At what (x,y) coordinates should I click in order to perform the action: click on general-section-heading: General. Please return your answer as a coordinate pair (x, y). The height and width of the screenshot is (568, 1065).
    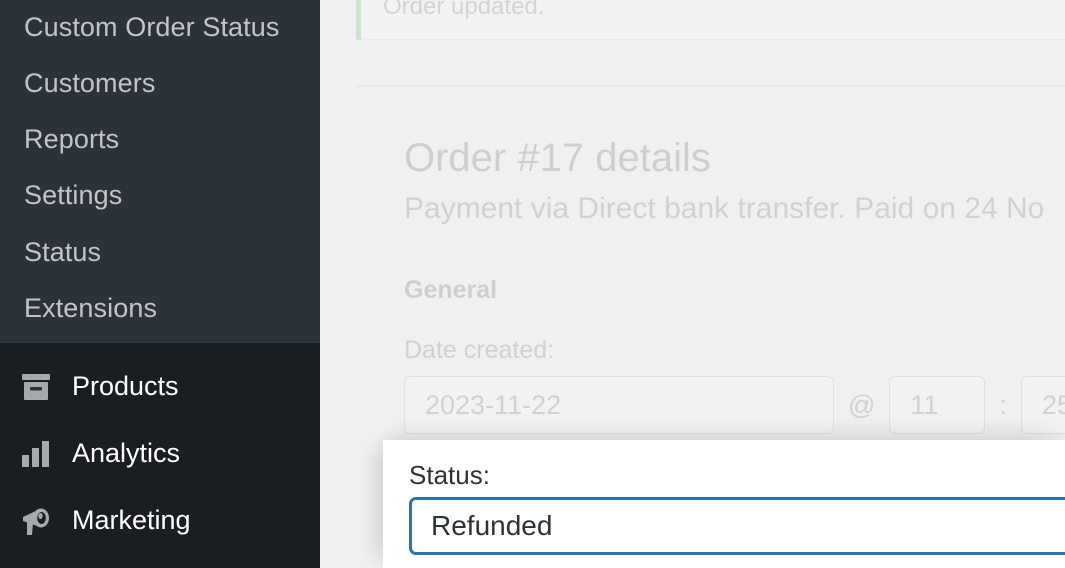
    Looking at the image, I should click on (451, 290).